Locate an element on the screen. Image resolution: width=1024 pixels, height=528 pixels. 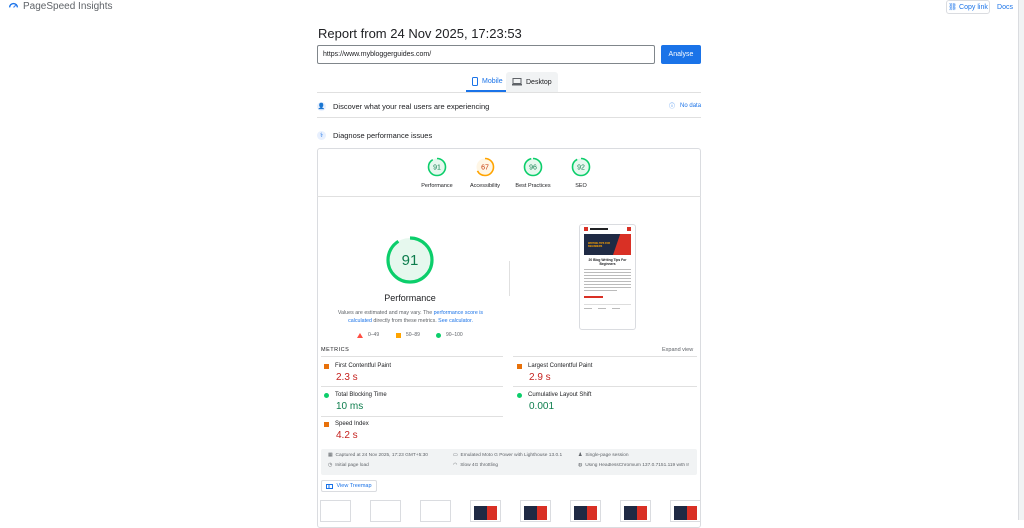
device-icon: ▭ is located at coordinates (455, 455).